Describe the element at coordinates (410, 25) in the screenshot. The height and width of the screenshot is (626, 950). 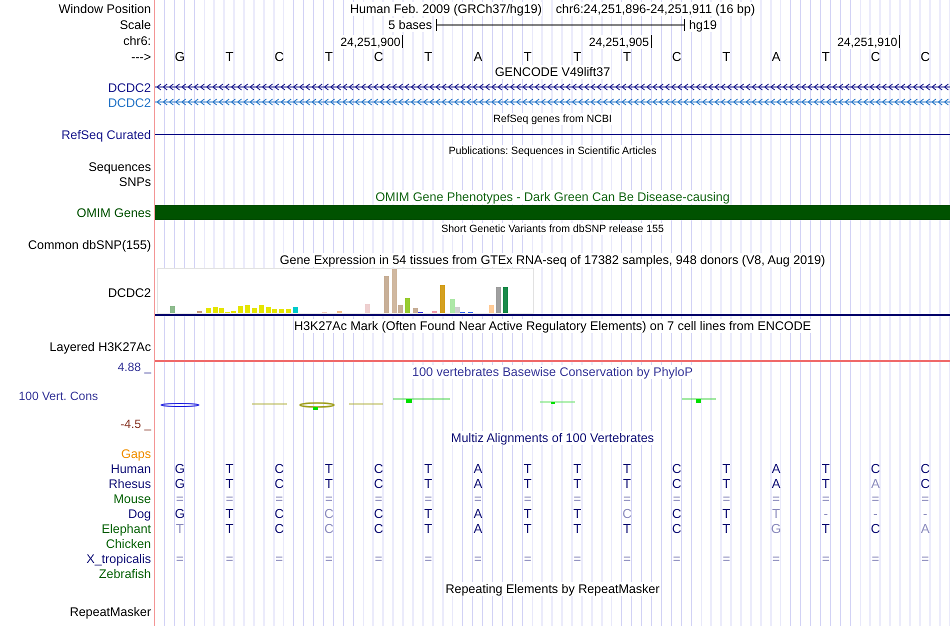
I see `scale-text: 5 bases` at that location.